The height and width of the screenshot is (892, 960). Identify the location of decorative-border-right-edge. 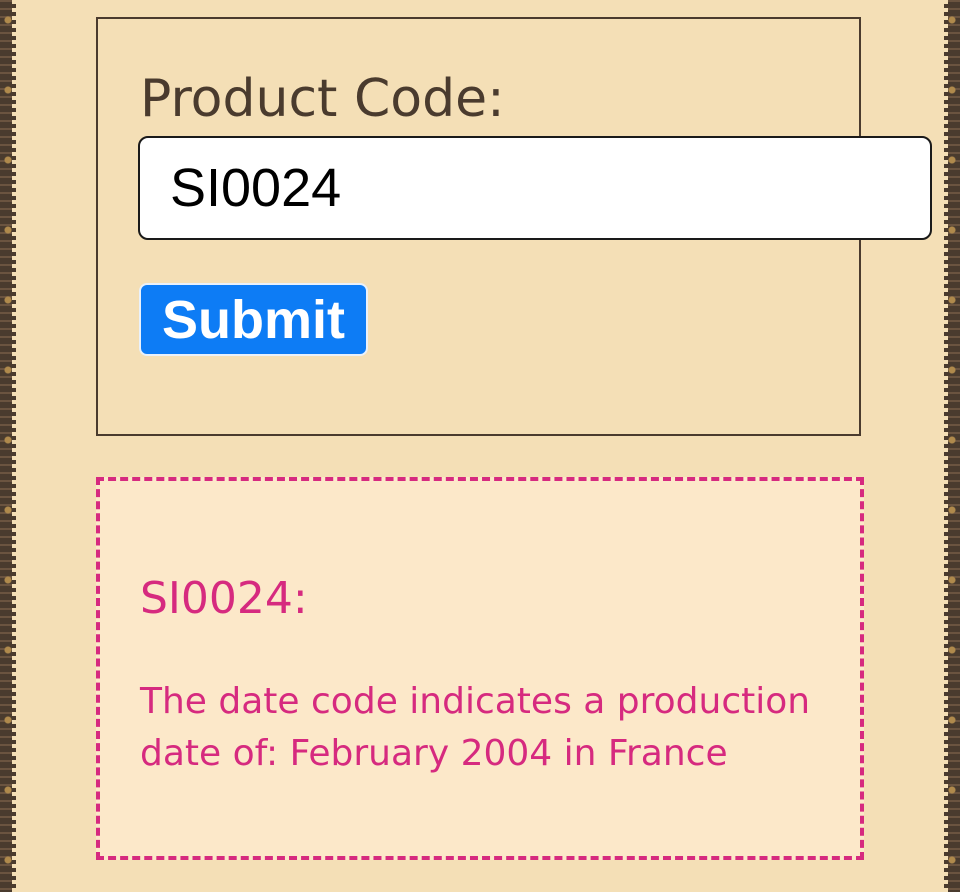
(946, 446).